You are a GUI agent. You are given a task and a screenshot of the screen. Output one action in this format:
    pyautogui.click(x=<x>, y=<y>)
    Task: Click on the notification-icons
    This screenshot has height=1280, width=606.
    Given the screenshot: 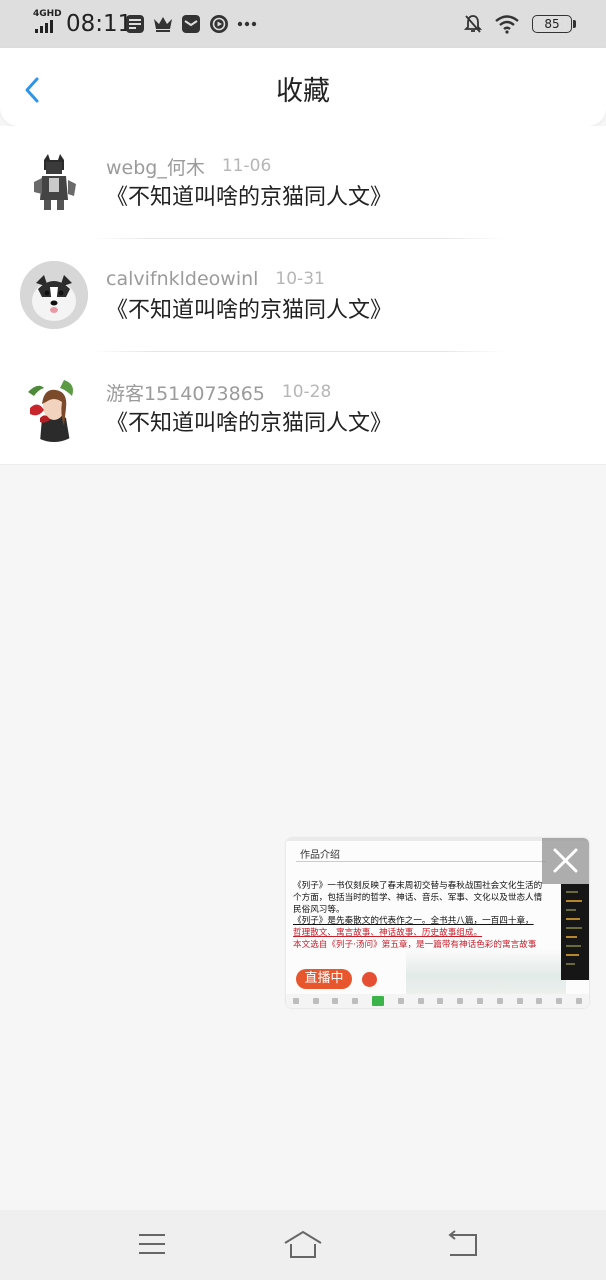 What is the action you would take?
    pyautogui.click(x=191, y=24)
    